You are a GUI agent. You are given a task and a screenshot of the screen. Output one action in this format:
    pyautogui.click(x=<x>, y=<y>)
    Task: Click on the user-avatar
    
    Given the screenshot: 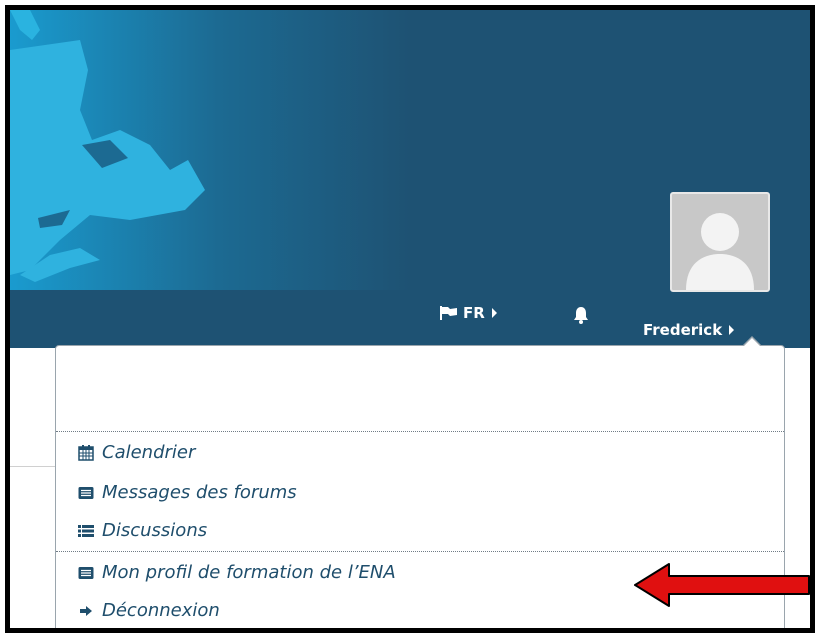 What is the action you would take?
    pyautogui.click(x=720, y=242)
    